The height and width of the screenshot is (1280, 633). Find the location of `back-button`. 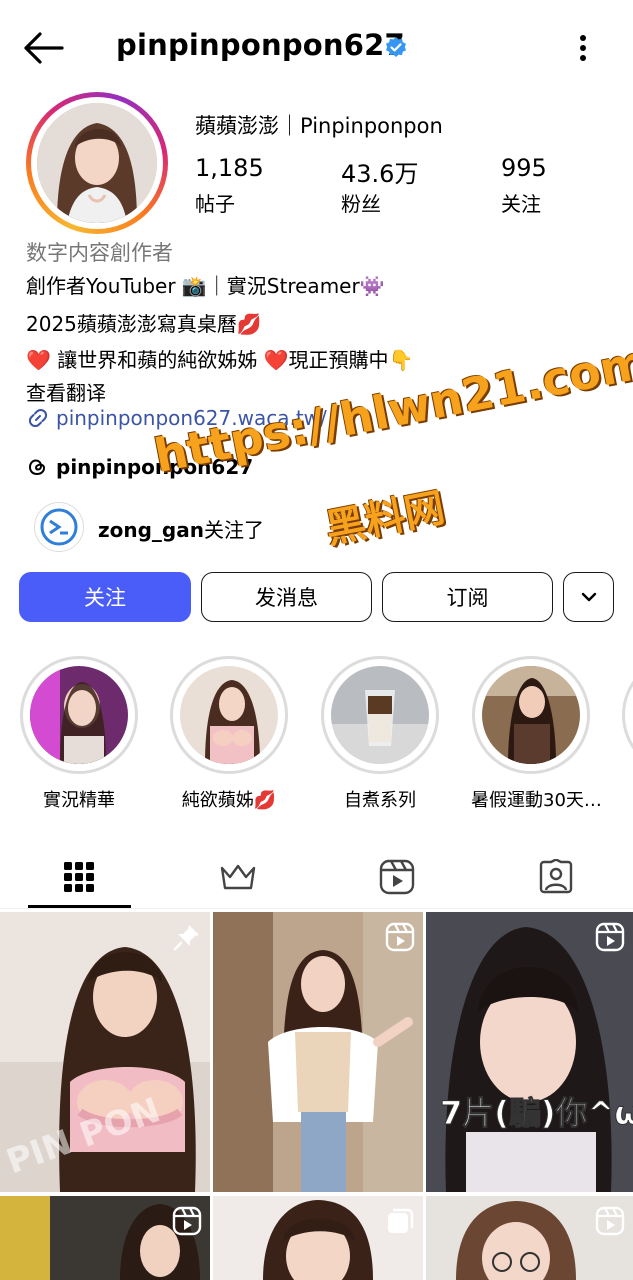

back-button is located at coordinates (44, 48).